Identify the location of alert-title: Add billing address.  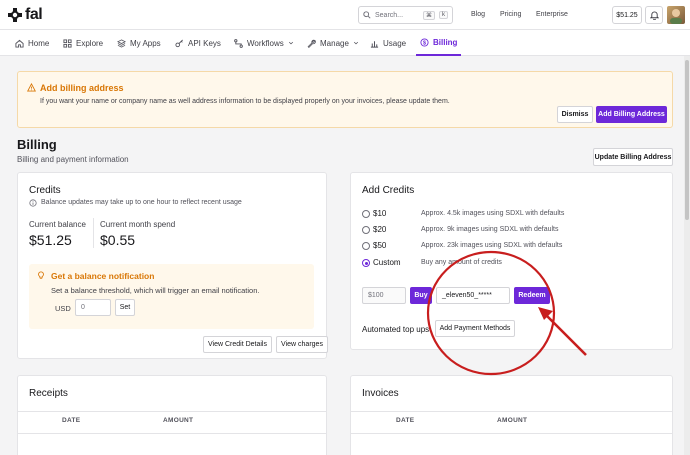
(82, 88).